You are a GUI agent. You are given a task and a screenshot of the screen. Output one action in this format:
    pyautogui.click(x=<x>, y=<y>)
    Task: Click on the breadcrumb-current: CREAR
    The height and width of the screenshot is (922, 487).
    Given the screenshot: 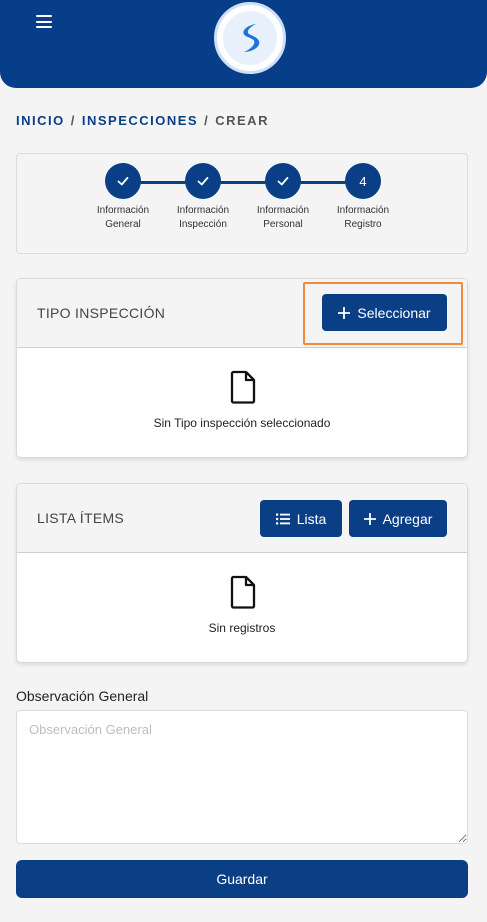 What is the action you would take?
    pyautogui.click(x=242, y=120)
    